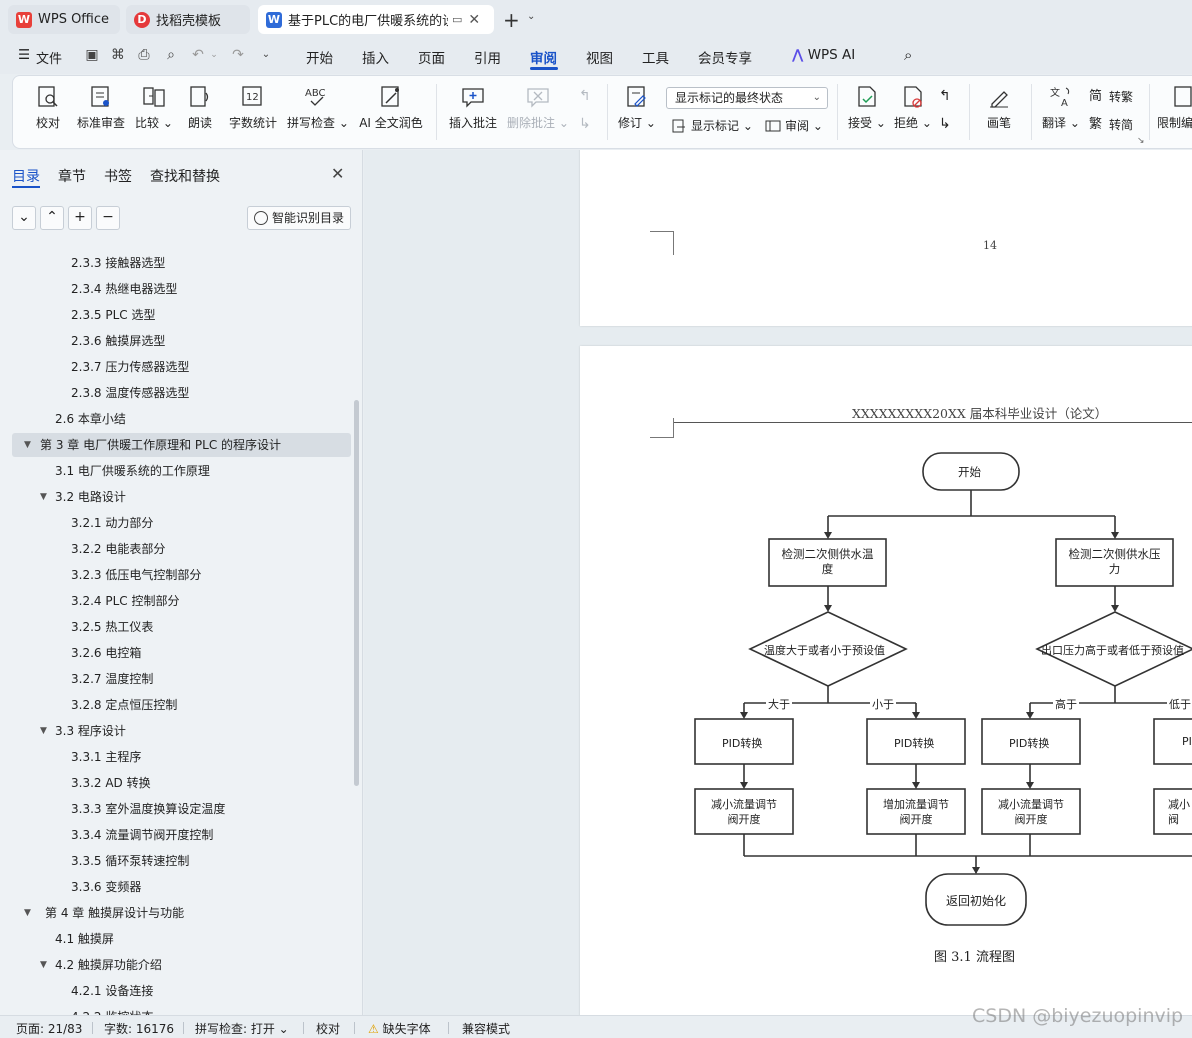  Describe the element at coordinates (83, 497) in the screenshot. I see `toc-item: ▼ 3.2 电路设计` at that location.